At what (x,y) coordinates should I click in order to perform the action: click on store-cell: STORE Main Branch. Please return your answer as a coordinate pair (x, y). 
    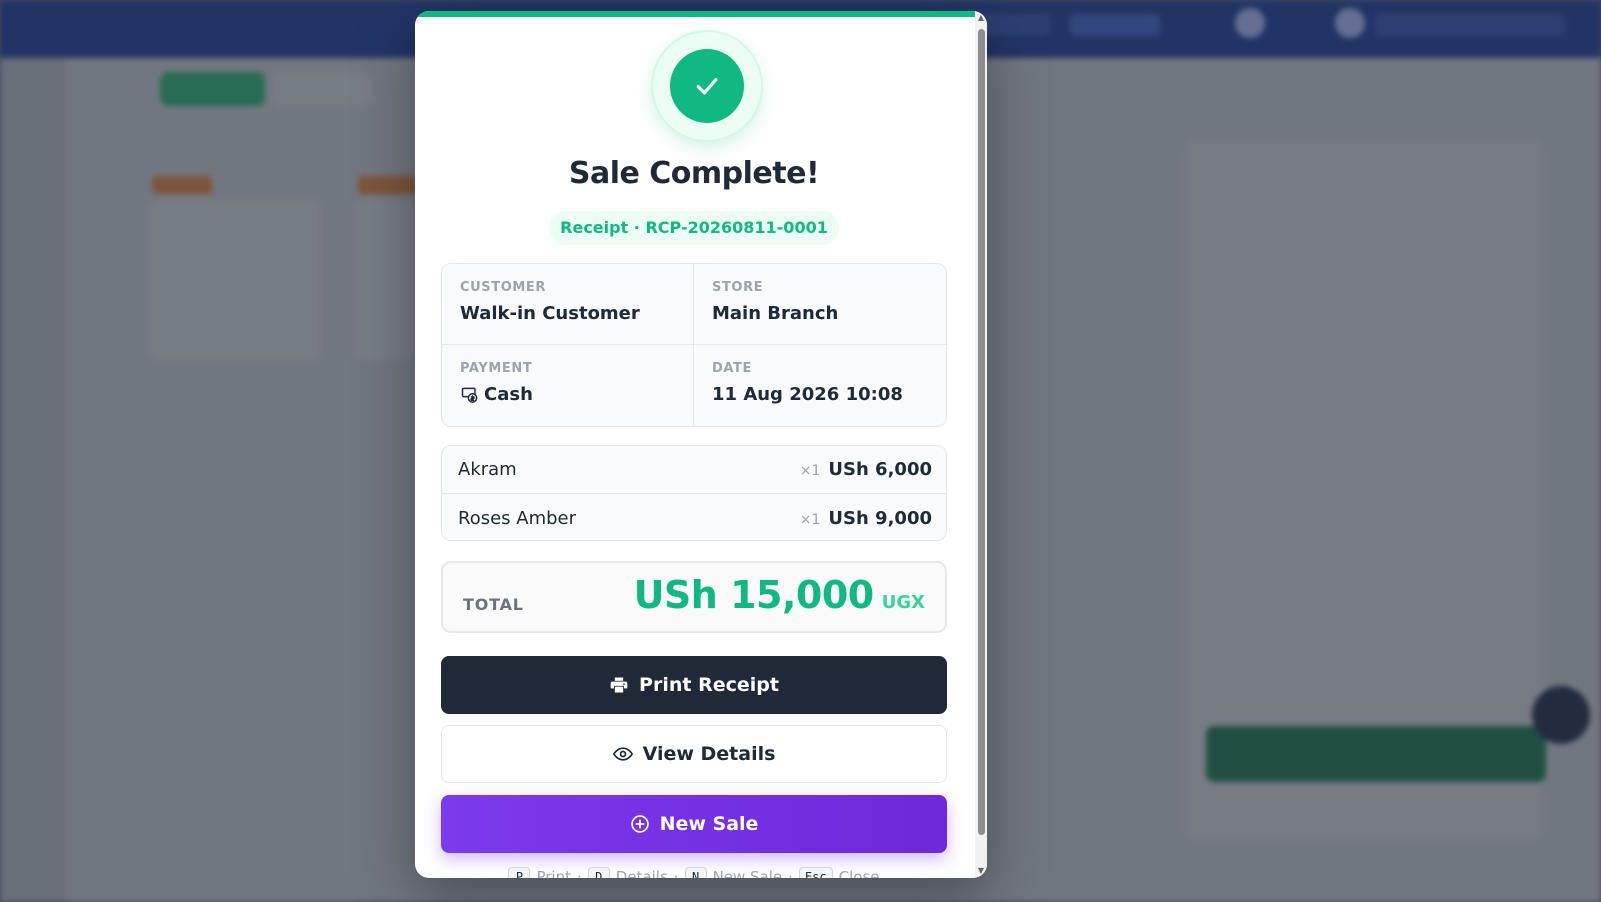
    Looking at the image, I should click on (820, 304).